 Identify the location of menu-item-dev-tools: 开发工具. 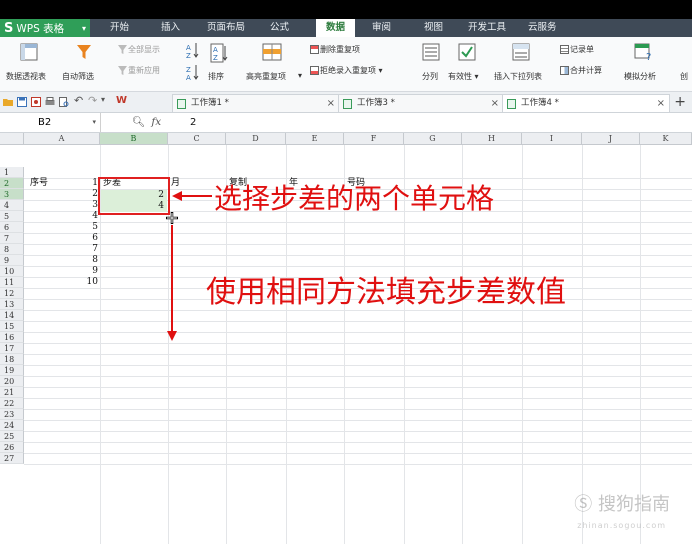
(487, 28).